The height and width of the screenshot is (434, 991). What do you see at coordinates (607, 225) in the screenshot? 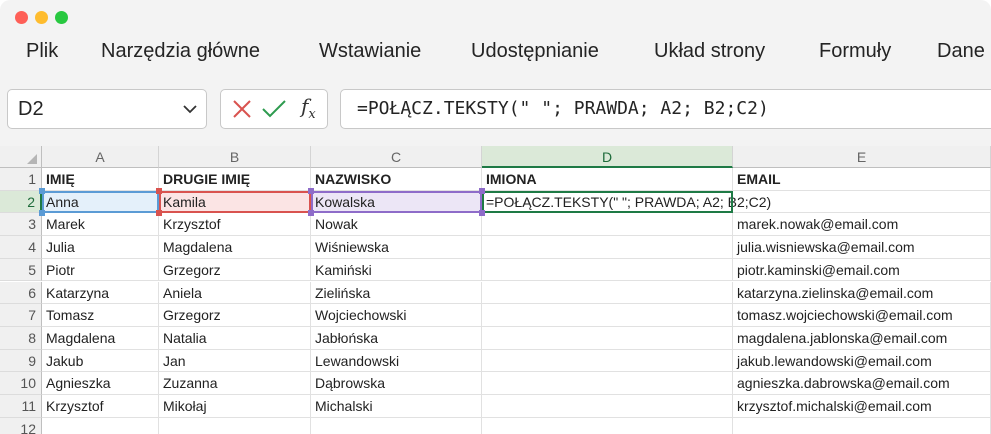
I see `cell-d3` at bounding box center [607, 225].